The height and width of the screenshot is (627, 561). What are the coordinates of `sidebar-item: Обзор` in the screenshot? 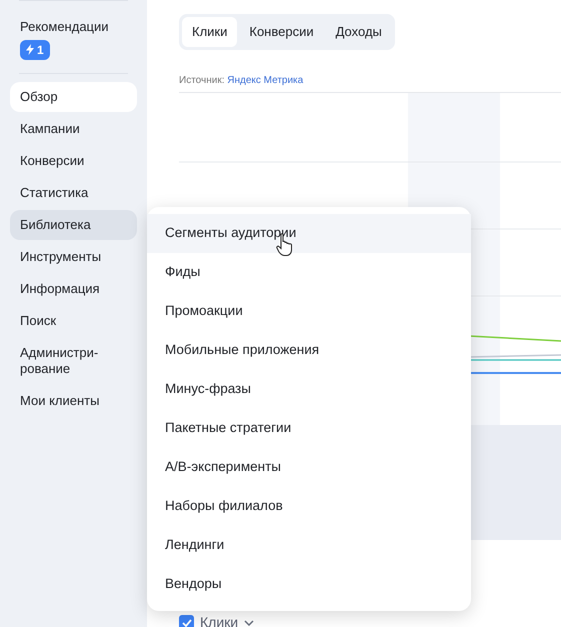 It's located at (73, 97).